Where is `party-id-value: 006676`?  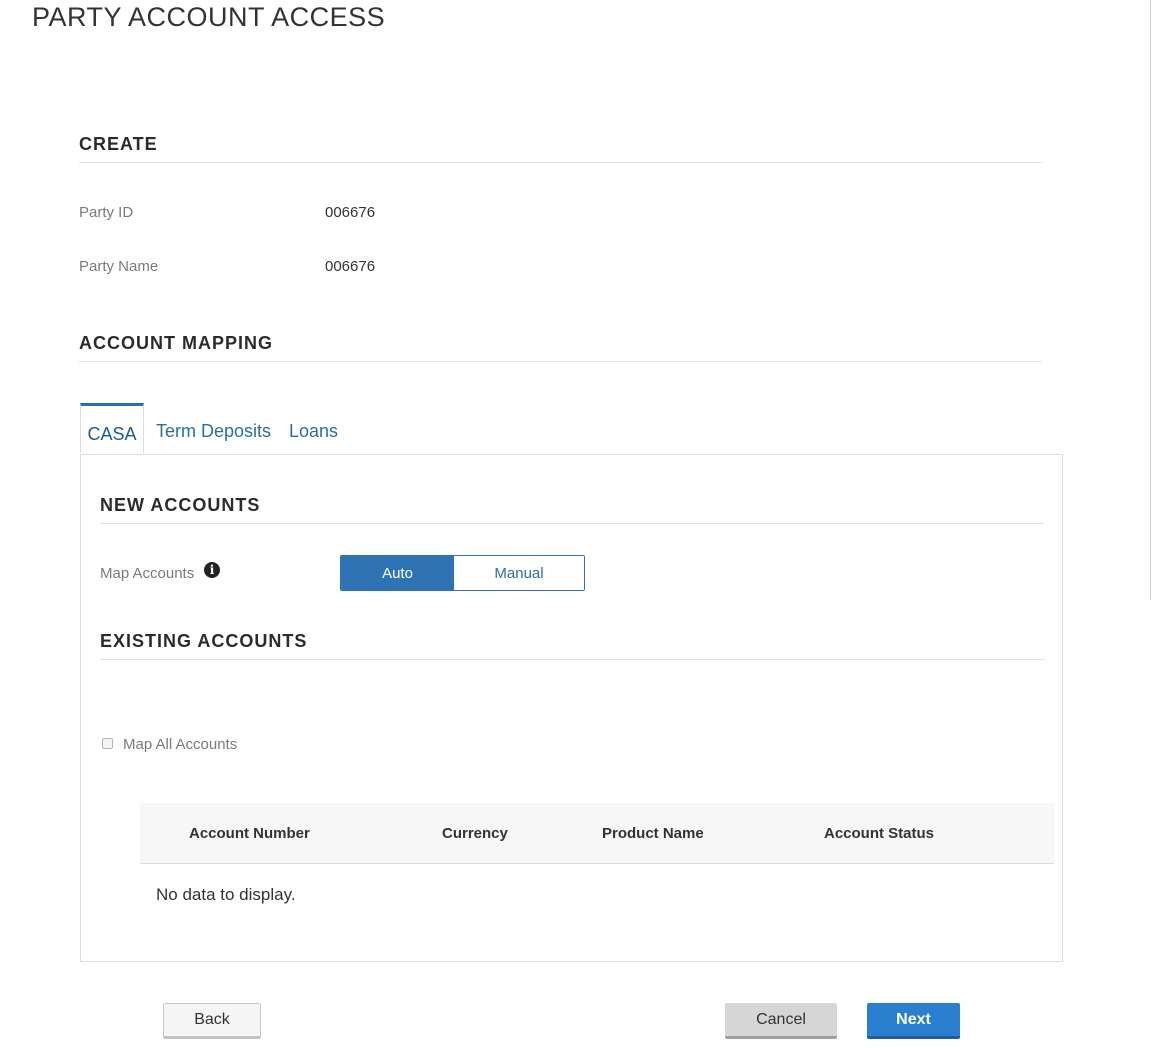
party-id-value: 006676 is located at coordinates (350, 212).